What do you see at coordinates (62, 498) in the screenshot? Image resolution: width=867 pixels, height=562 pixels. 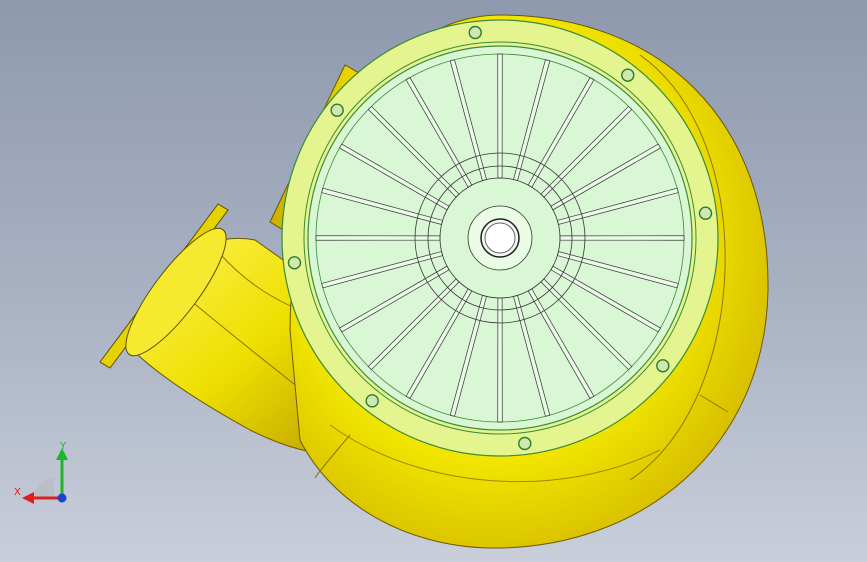 I see `z-axis-dot` at bounding box center [62, 498].